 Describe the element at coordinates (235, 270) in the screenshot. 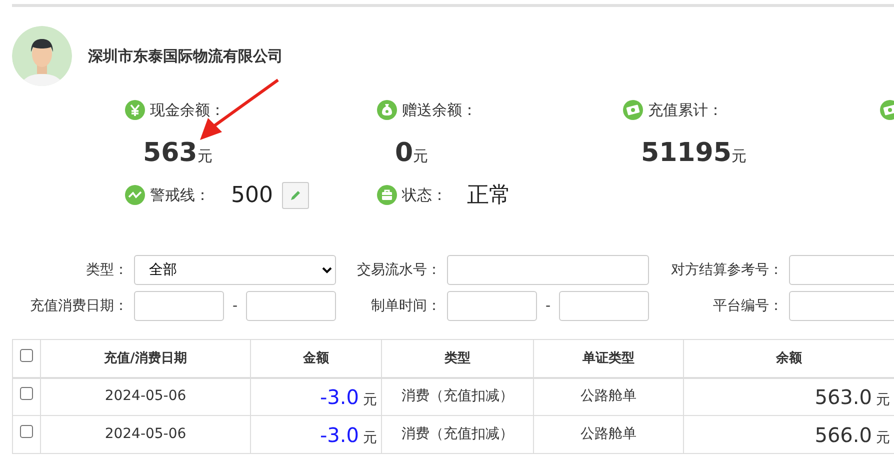

I see `type-select: 全部` at that location.